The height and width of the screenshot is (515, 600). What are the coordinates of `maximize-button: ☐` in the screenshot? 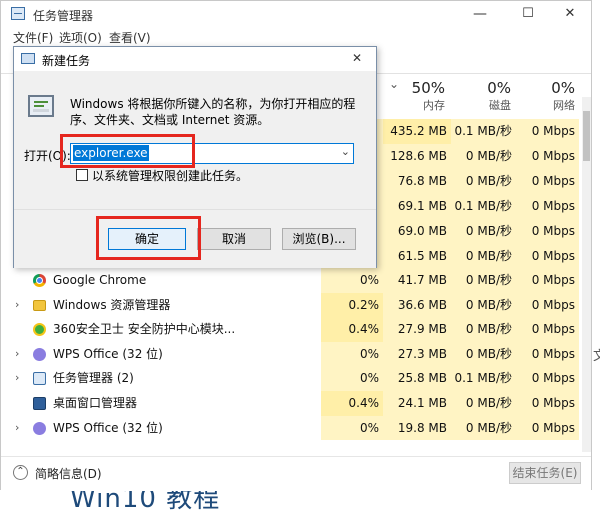 It's located at (528, 14).